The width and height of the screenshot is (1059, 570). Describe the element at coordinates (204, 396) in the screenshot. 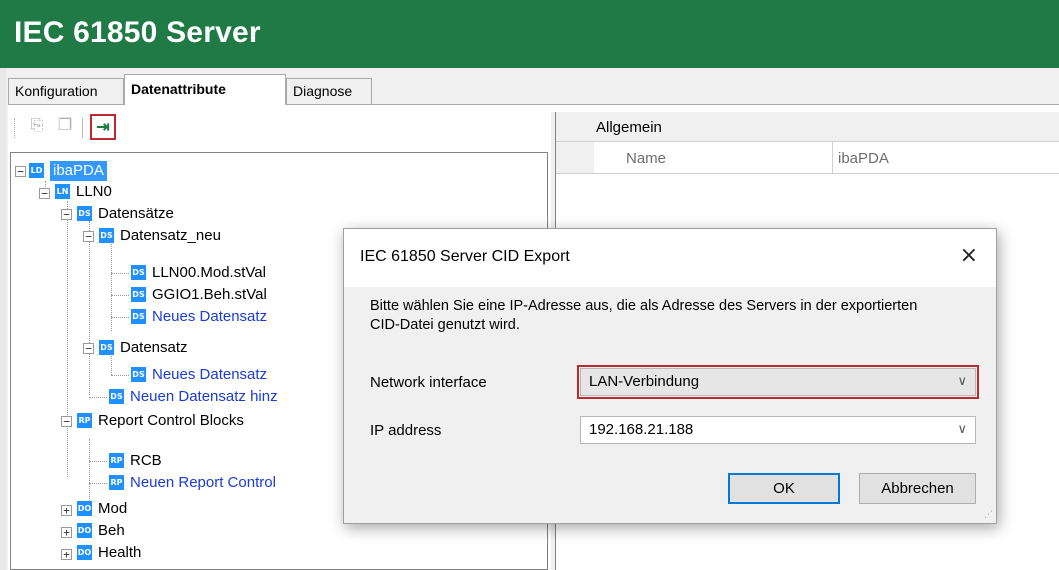

I see `tree-node-label: Neuen Datensatz hinz` at that location.